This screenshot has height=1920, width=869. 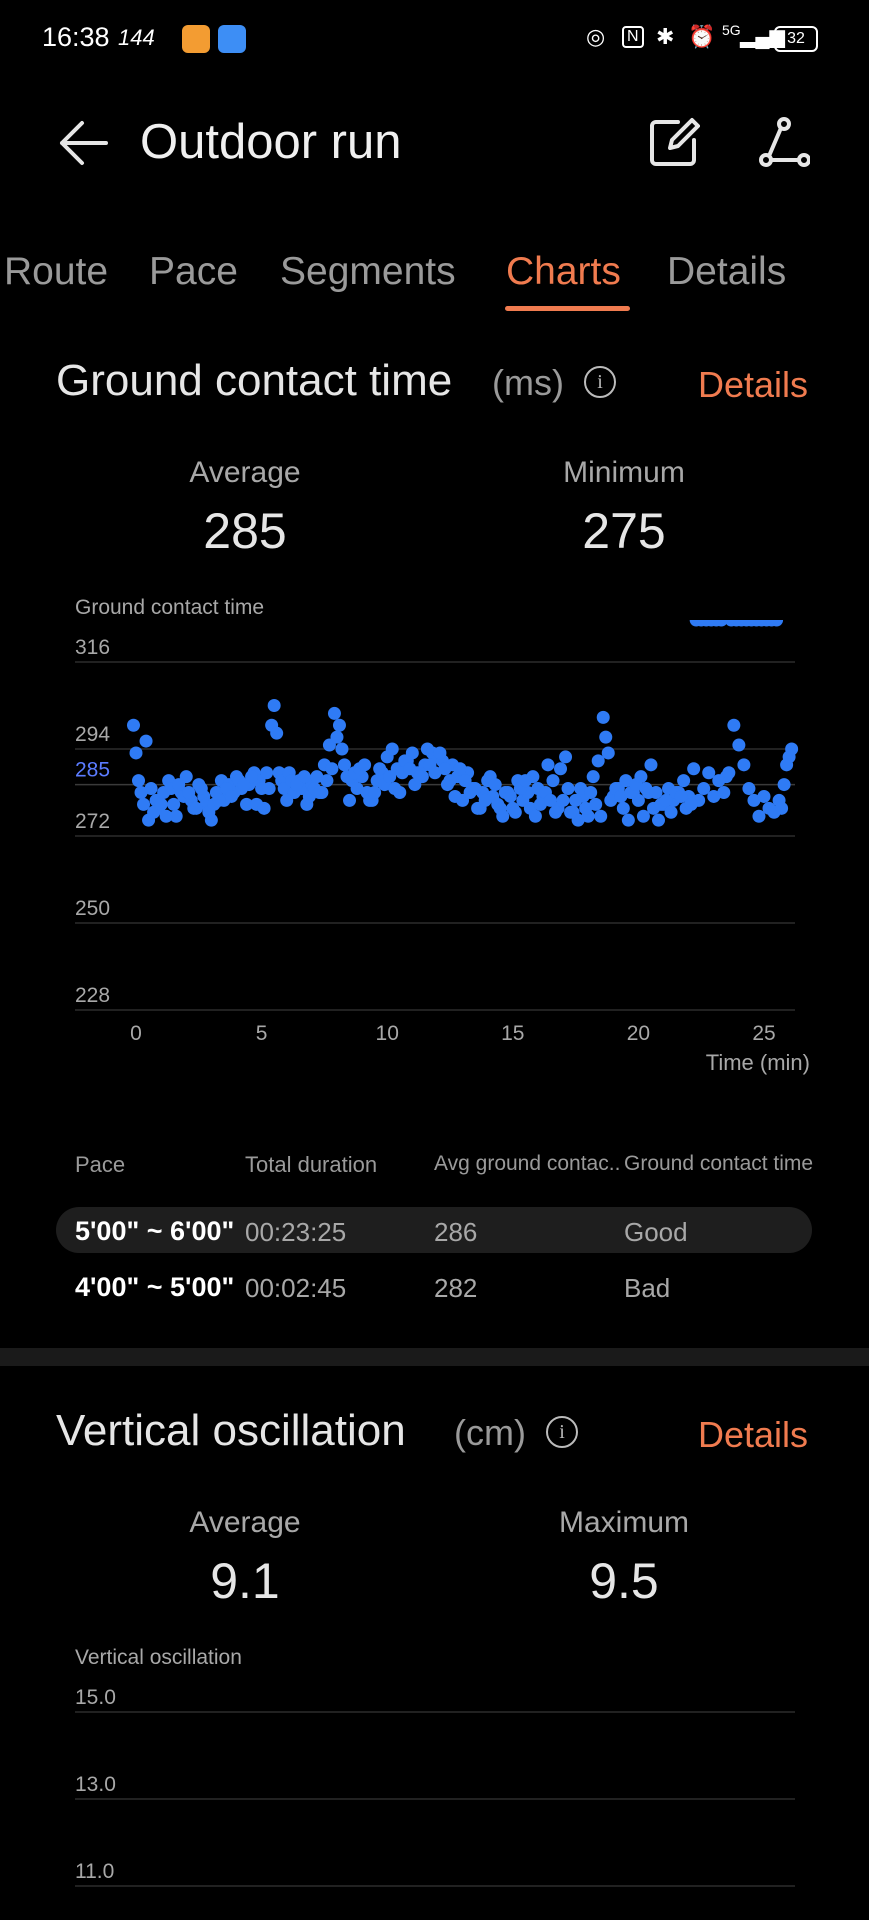 I want to click on table-row-1-rating: Good, so click(x=656, y=1232).